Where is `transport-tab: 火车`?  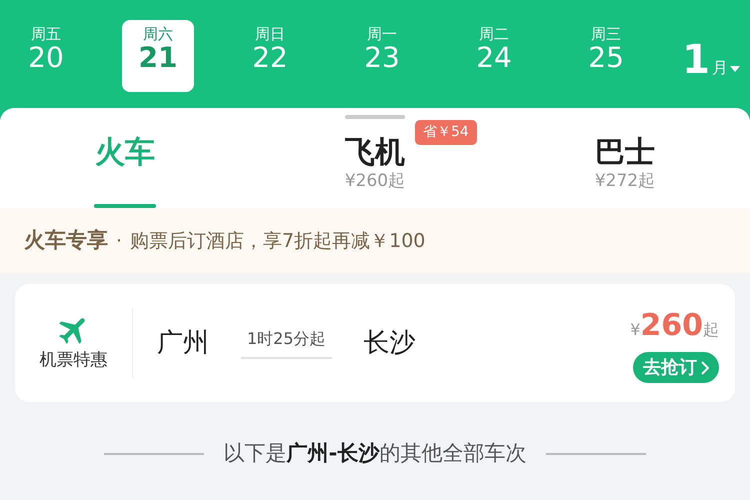 transport-tab: 火车 is located at coordinates (125, 158).